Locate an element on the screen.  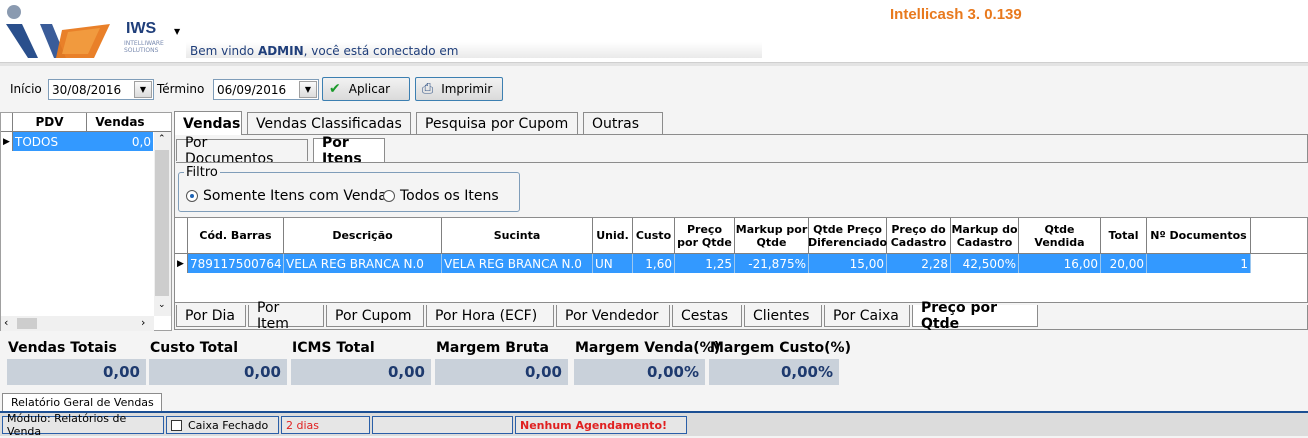
cell-total: 20,00 is located at coordinates (1124, 263).